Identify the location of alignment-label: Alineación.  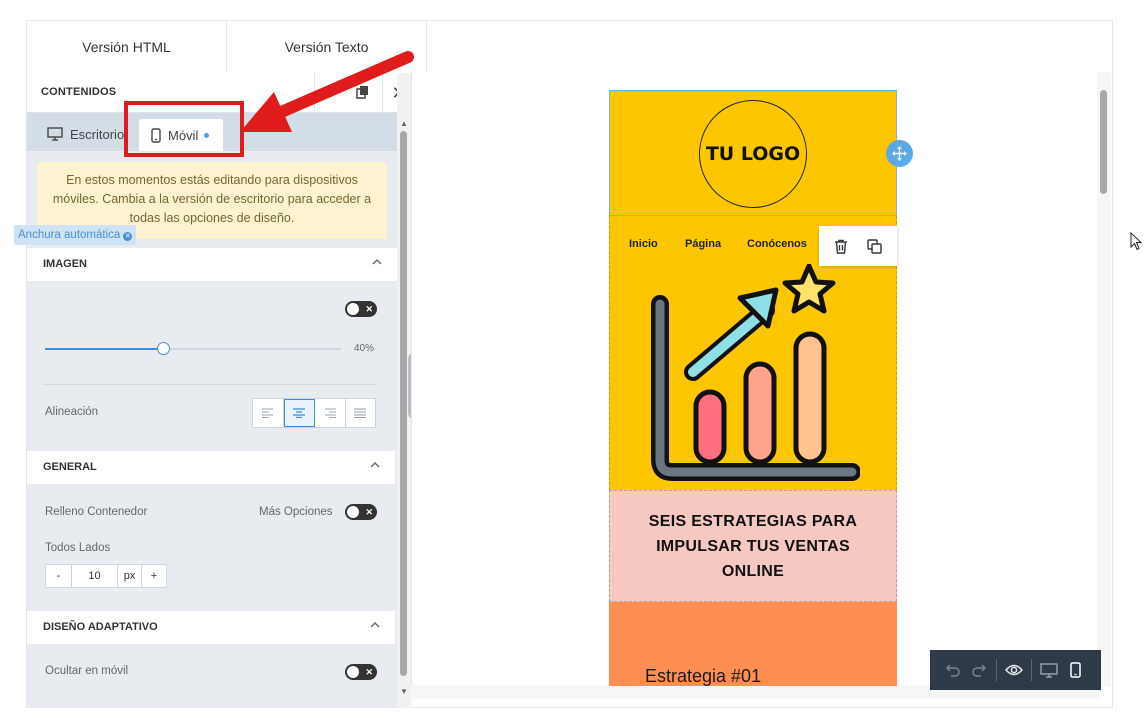
(72, 412).